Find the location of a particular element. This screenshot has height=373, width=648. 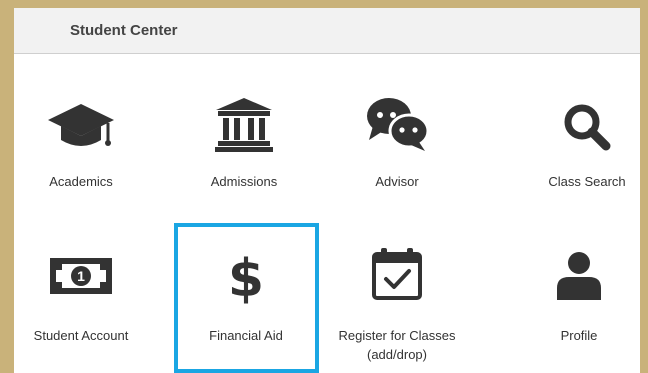

tile-class-search: Class Search is located at coordinates (581, 152).